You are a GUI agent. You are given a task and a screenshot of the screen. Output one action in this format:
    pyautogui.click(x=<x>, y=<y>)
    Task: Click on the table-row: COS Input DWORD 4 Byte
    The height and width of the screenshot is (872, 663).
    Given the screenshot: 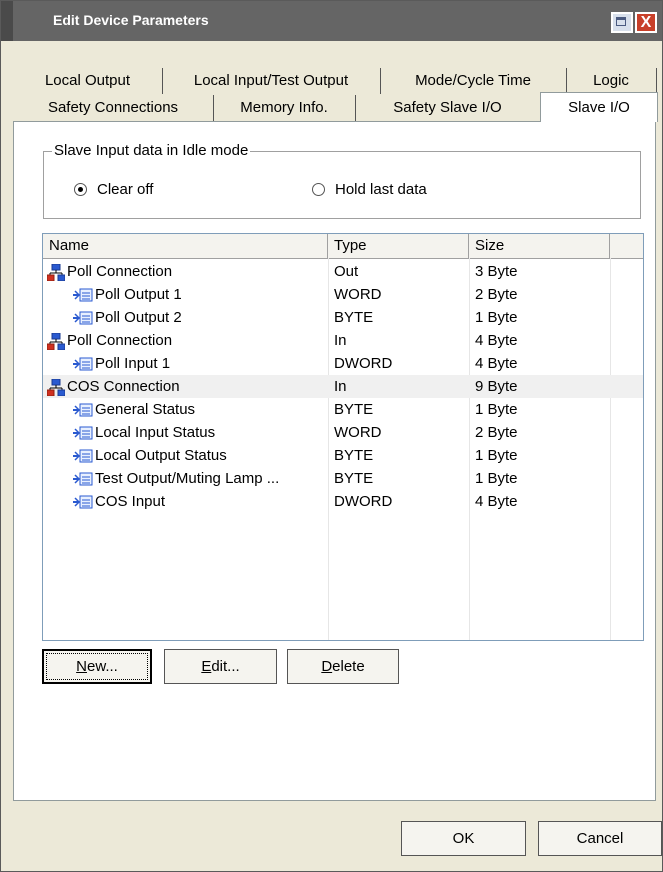 What is the action you would take?
    pyautogui.click(x=343, y=501)
    